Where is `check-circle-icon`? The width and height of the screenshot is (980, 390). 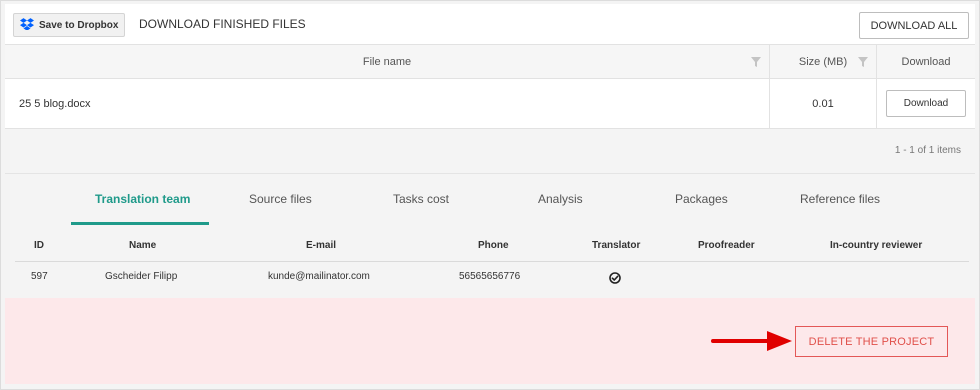 check-circle-icon is located at coordinates (615, 279).